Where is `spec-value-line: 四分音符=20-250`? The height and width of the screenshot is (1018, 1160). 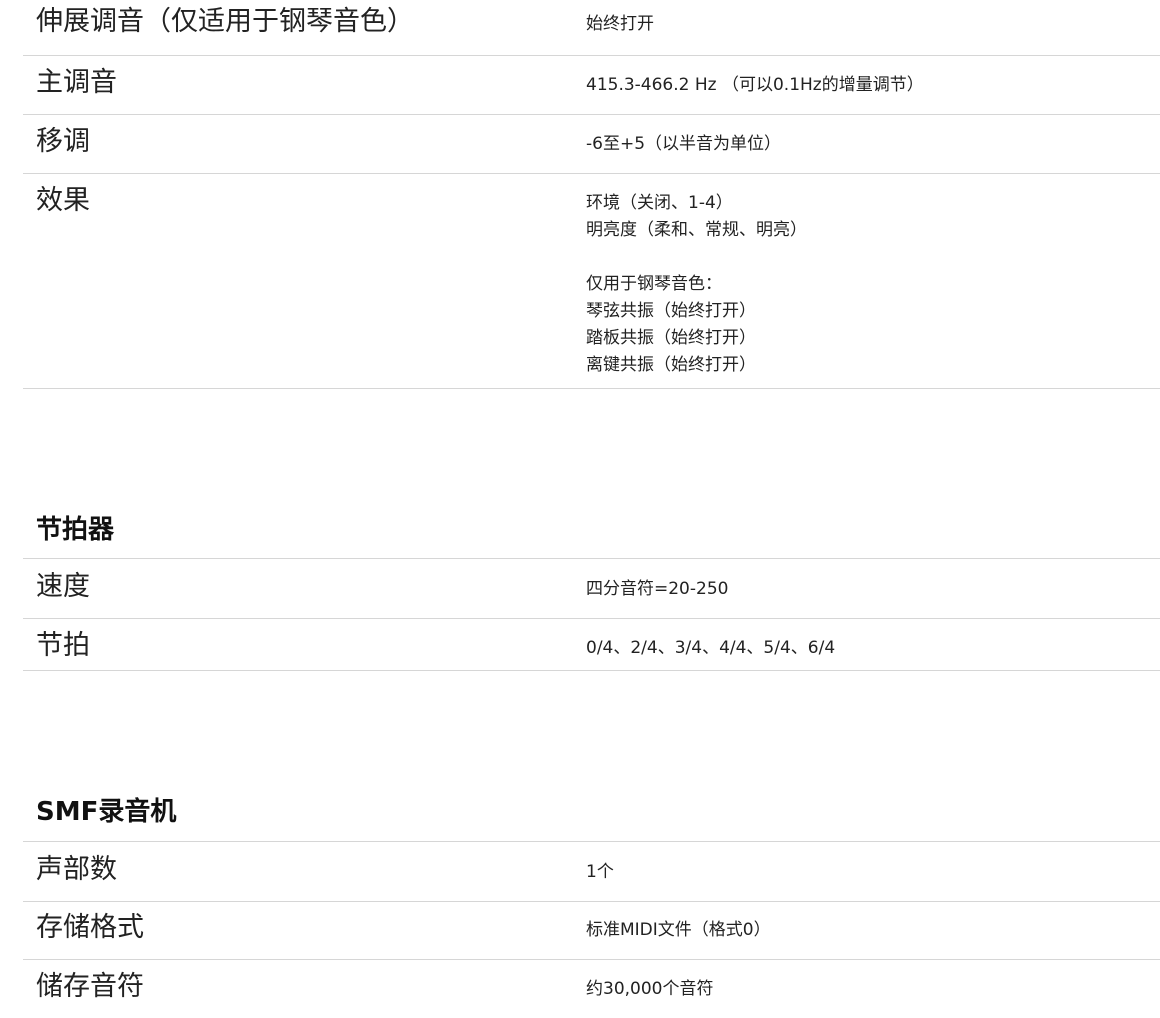 spec-value-line: 四分音符=20-250 is located at coordinates (657, 589).